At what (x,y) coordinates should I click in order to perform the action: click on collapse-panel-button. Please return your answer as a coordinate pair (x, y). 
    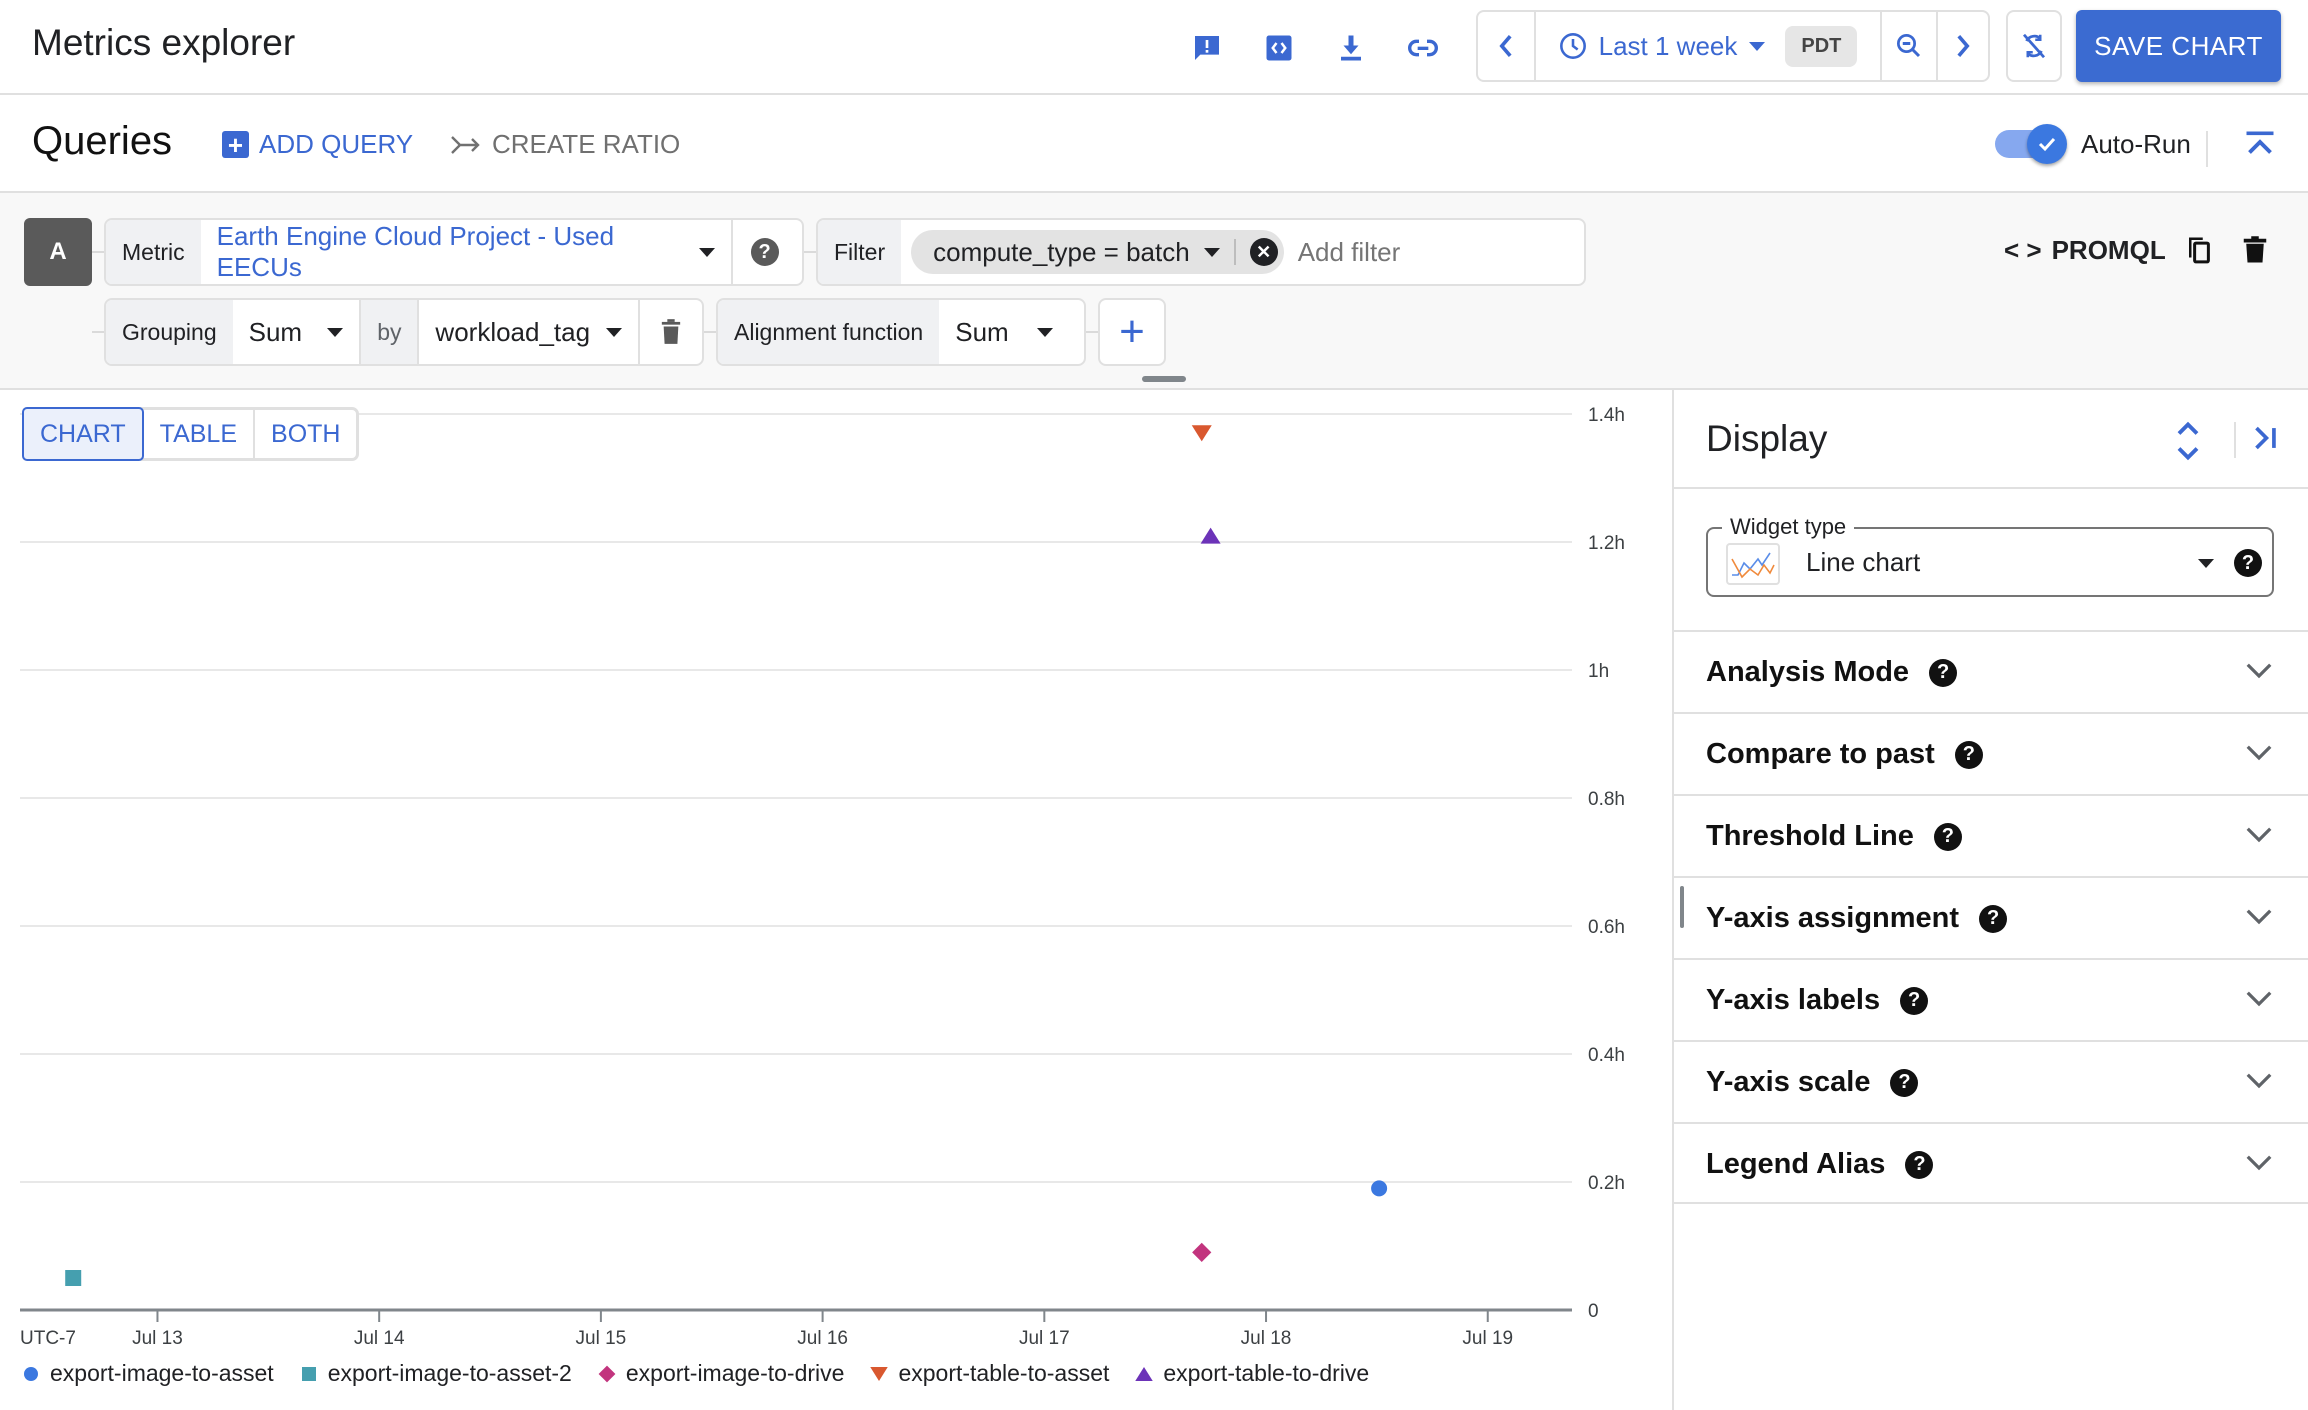
    Looking at the image, I should click on (2265, 440).